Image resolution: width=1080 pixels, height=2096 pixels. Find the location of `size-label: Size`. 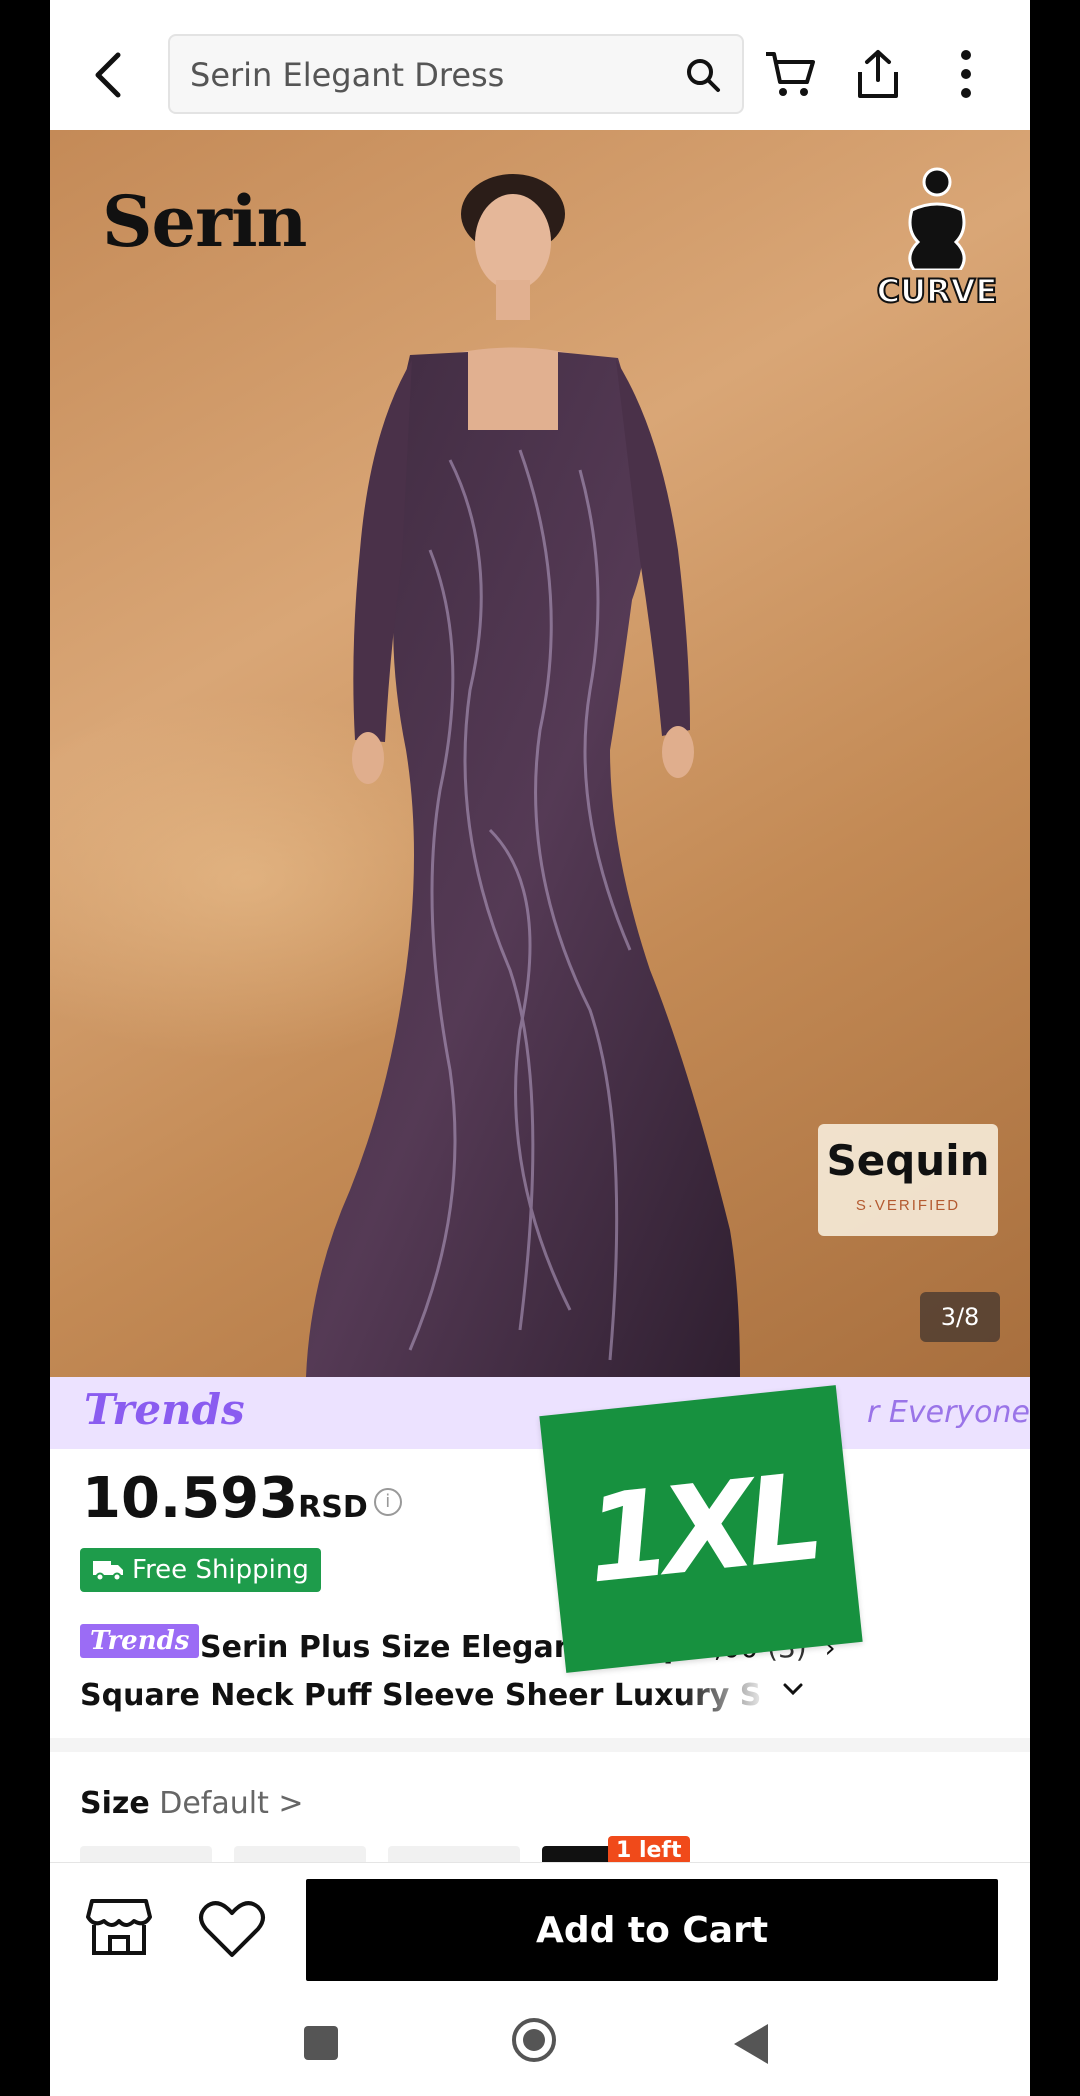

size-label: Size is located at coordinates (115, 1803).